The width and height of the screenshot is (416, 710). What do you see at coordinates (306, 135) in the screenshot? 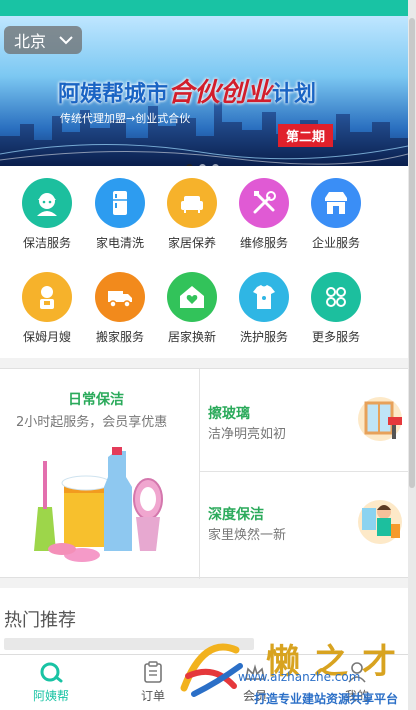
I see `banner-badge: 第二期` at bounding box center [306, 135].